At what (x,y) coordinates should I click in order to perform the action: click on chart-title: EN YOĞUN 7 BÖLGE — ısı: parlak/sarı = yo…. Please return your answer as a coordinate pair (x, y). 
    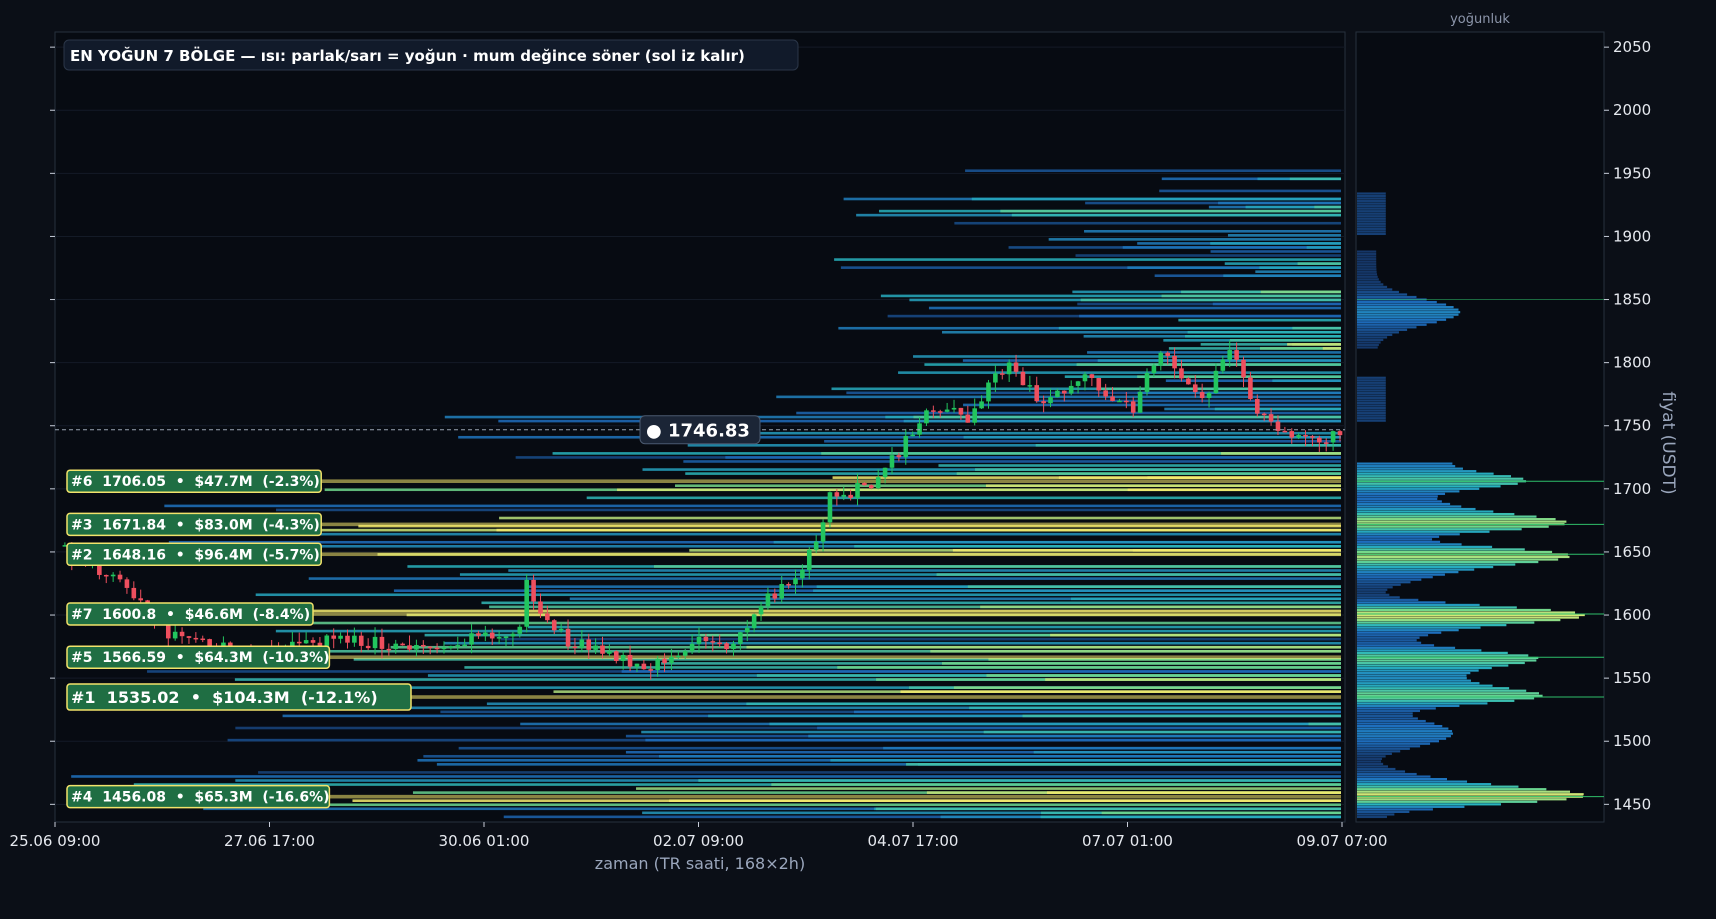
    Looking at the image, I should click on (407, 55).